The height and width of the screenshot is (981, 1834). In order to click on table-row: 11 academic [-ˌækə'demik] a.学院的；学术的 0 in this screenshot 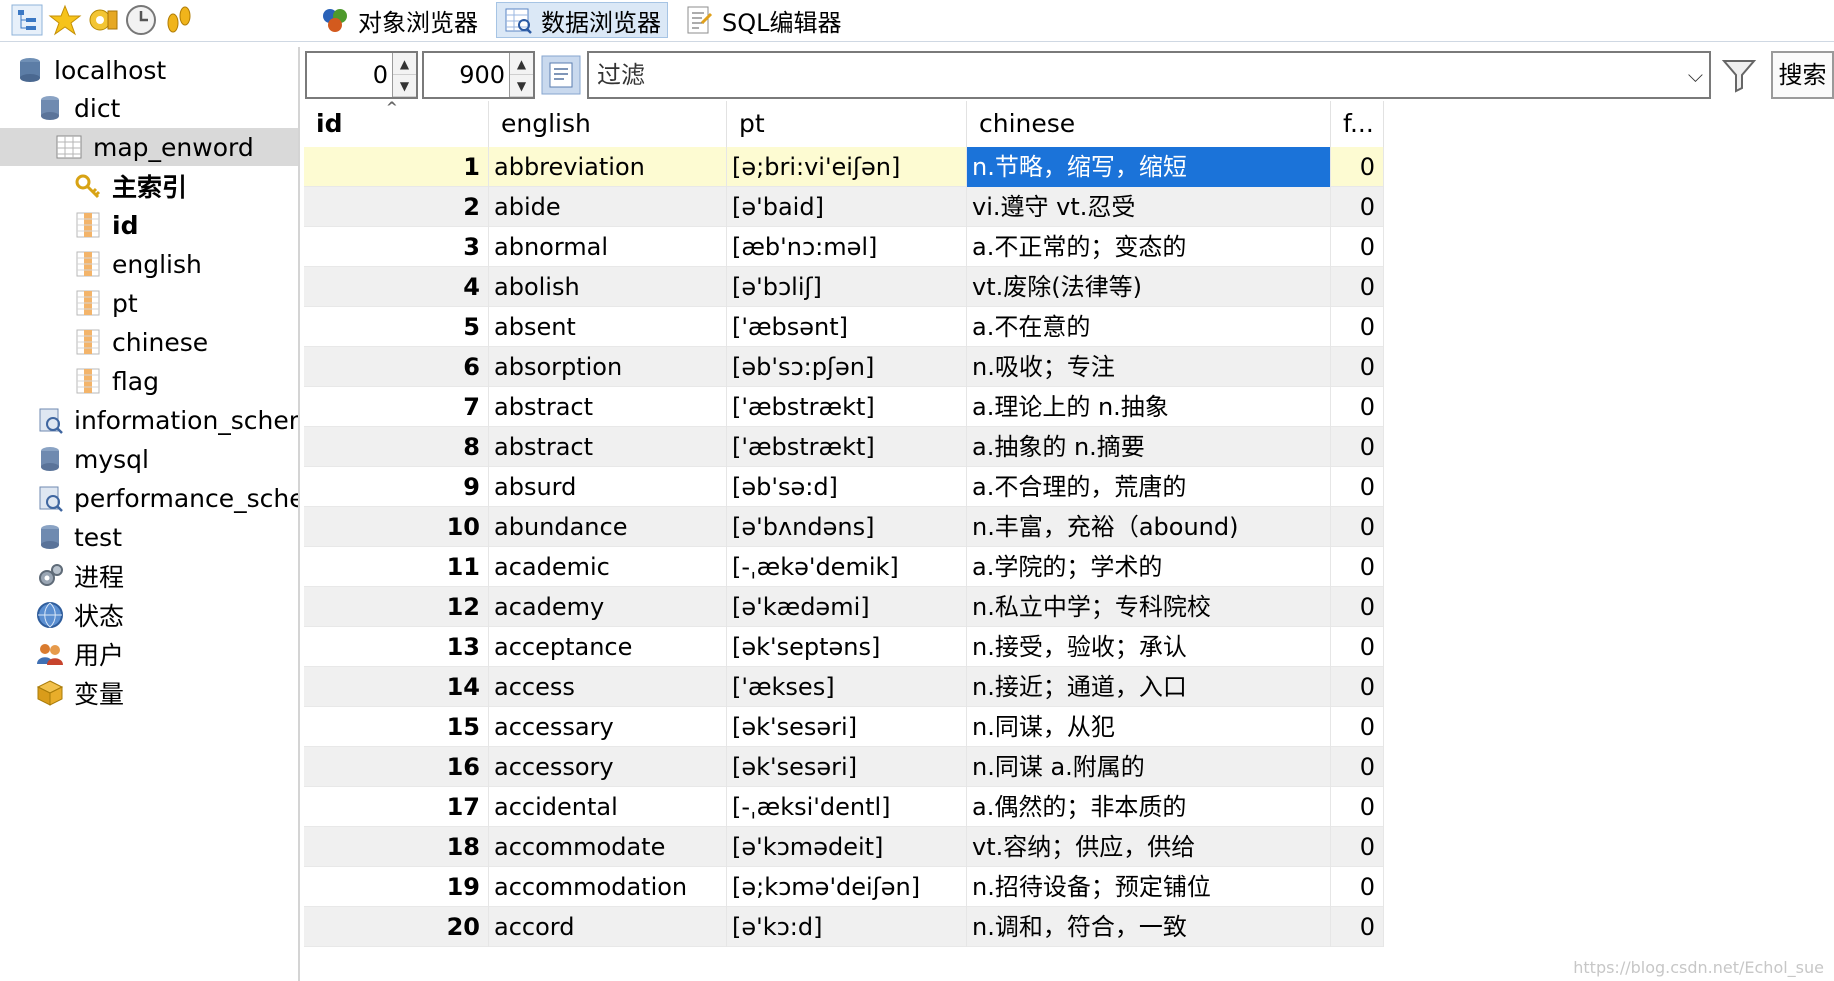, I will do `click(844, 567)`.